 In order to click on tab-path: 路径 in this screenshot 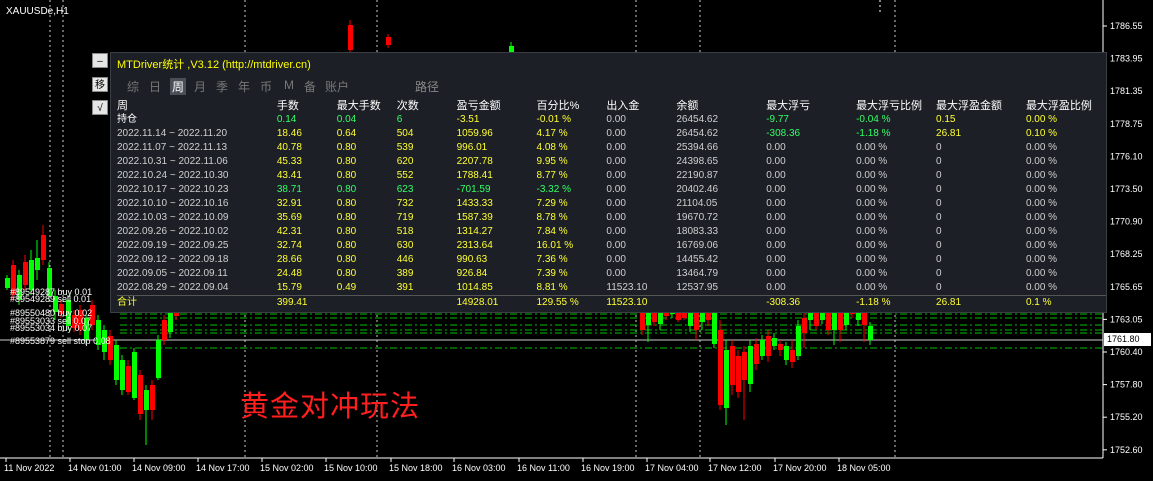, I will do `click(427, 86)`.